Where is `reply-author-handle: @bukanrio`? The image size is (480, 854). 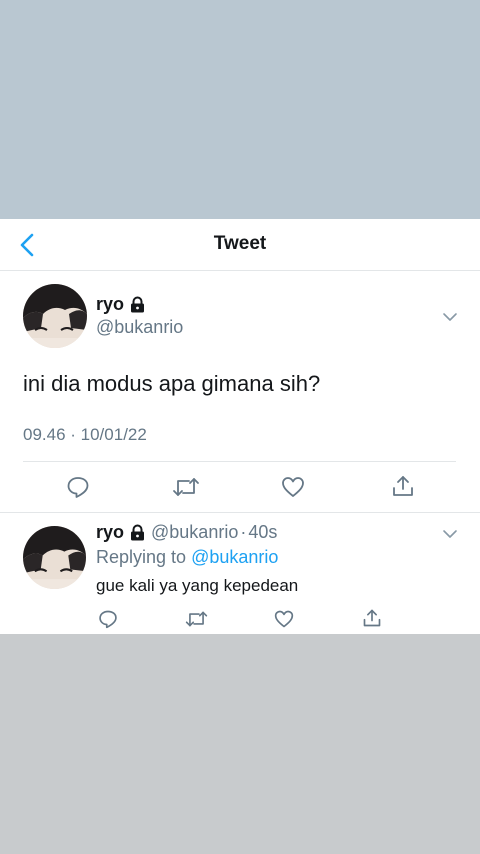
reply-author-handle: @bukanrio is located at coordinates (194, 532).